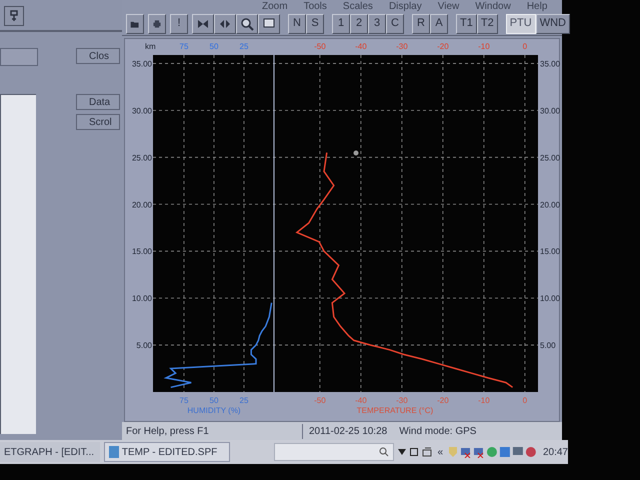 This screenshot has width=640, height=480. Describe the element at coordinates (98, 56) in the screenshot. I see `side-button: Clos` at that location.